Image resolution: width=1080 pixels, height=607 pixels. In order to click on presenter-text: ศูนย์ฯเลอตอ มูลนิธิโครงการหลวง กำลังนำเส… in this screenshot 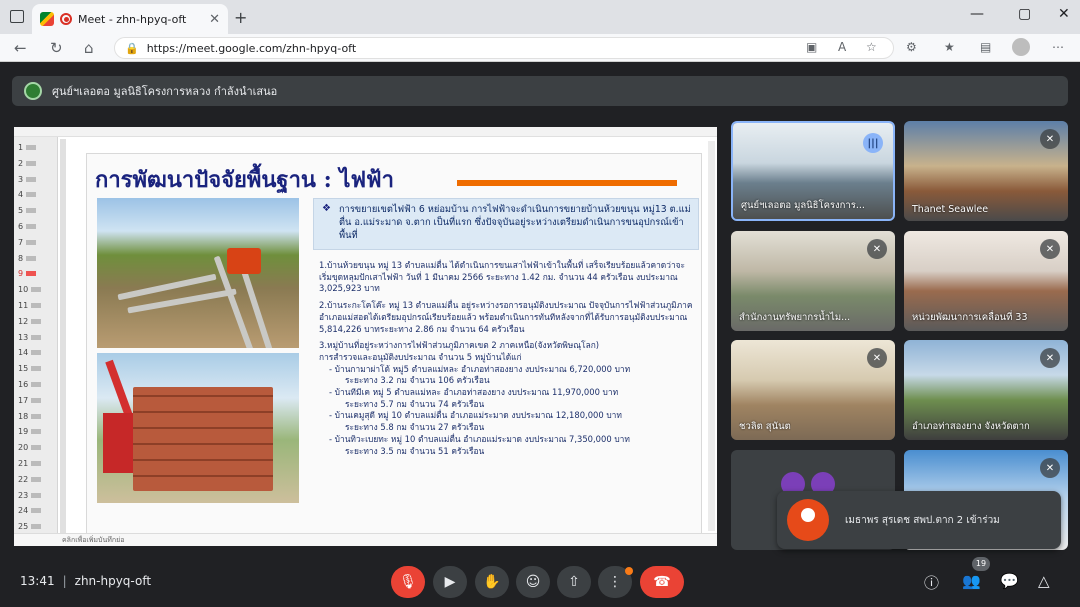, I will do `click(165, 91)`.